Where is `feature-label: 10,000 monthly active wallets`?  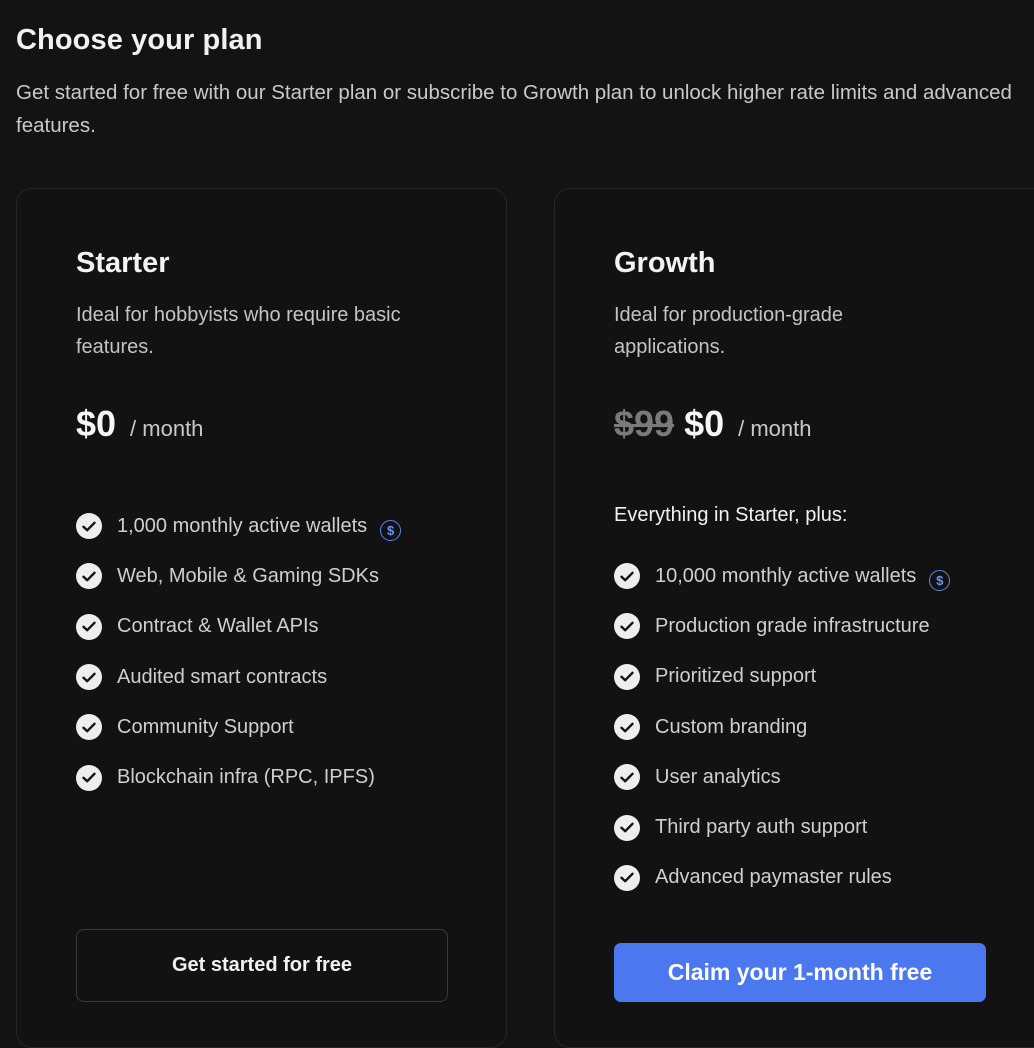 feature-label: 10,000 monthly active wallets is located at coordinates (786, 575).